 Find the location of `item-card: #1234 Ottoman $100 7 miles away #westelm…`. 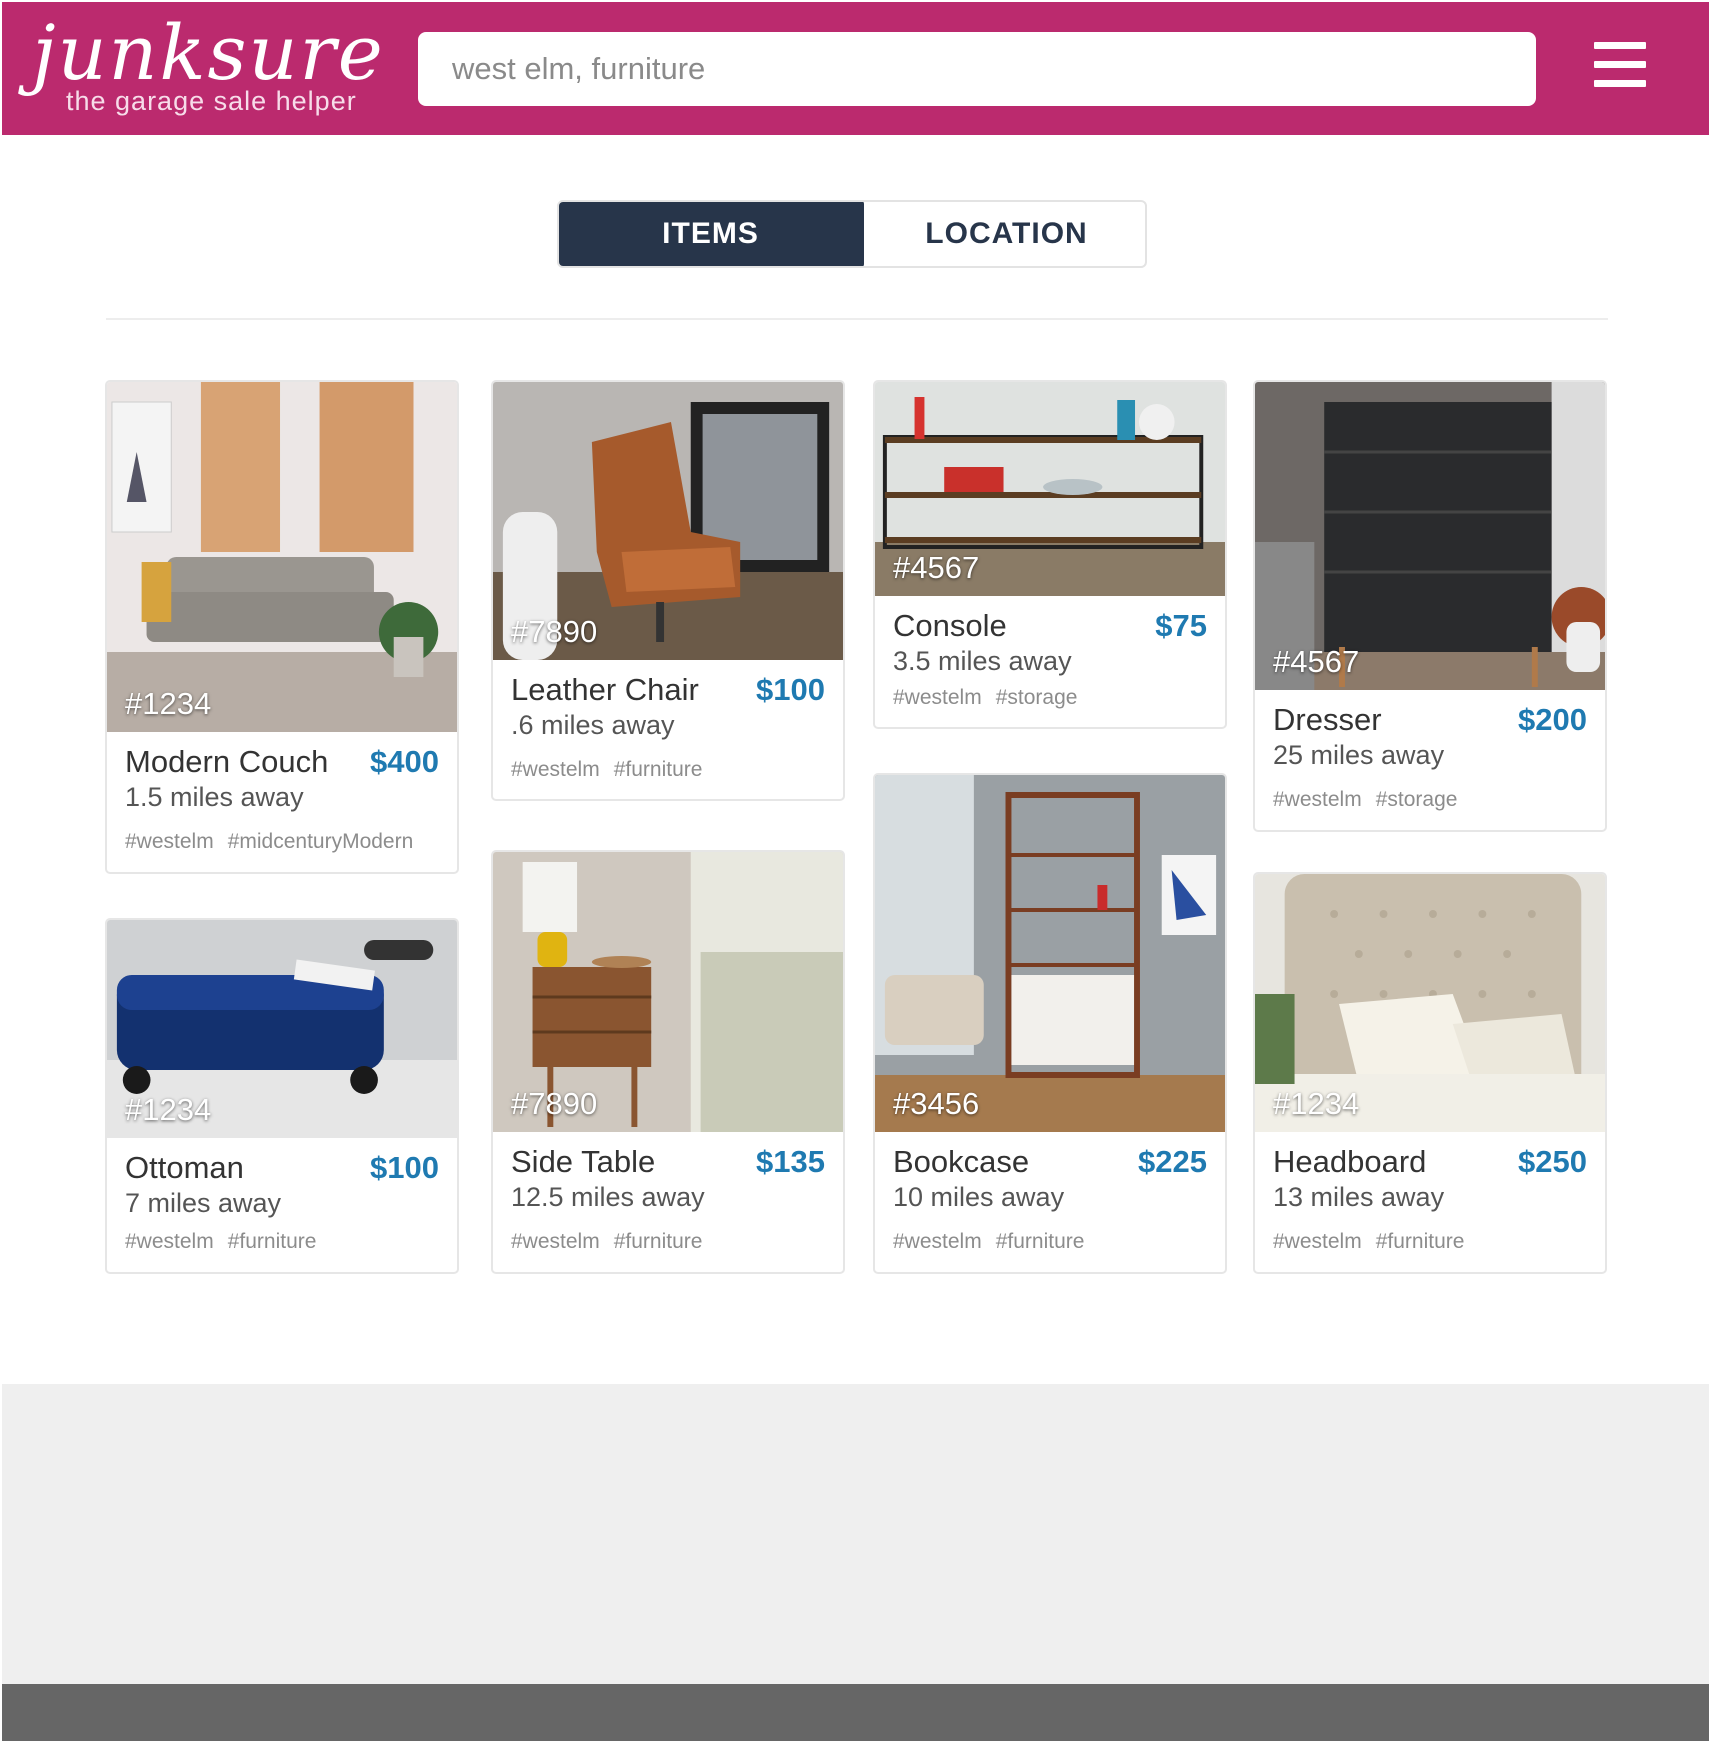

item-card: #1234 Ottoman $100 7 miles away #westelm… is located at coordinates (282, 1096).